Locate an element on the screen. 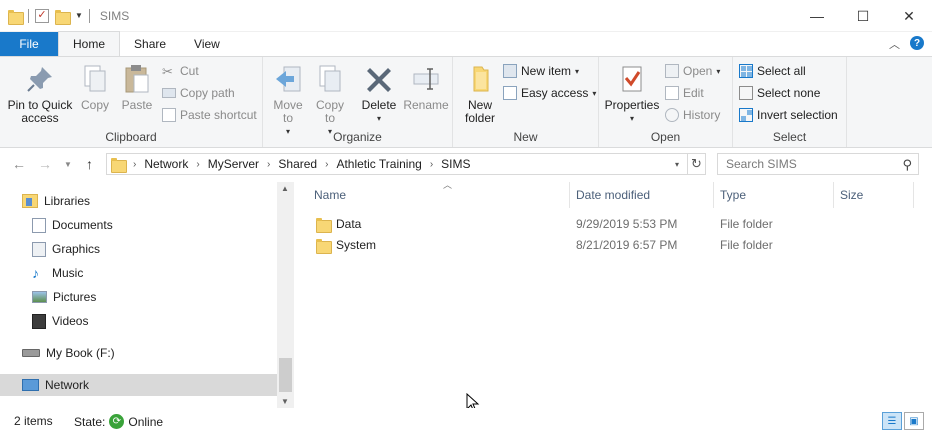 This screenshot has width=932, height=434. scroll-up-arrow-icon: ▲ is located at coordinates (285, 188).